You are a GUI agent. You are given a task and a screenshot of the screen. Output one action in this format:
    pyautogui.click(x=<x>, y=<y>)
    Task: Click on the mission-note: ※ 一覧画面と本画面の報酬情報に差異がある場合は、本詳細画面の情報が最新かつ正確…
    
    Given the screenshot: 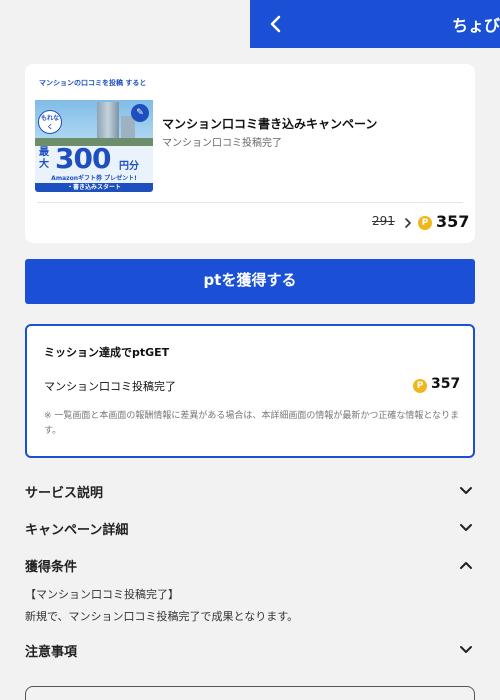 What is the action you would take?
    pyautogui.click(x=252, y=423)
    